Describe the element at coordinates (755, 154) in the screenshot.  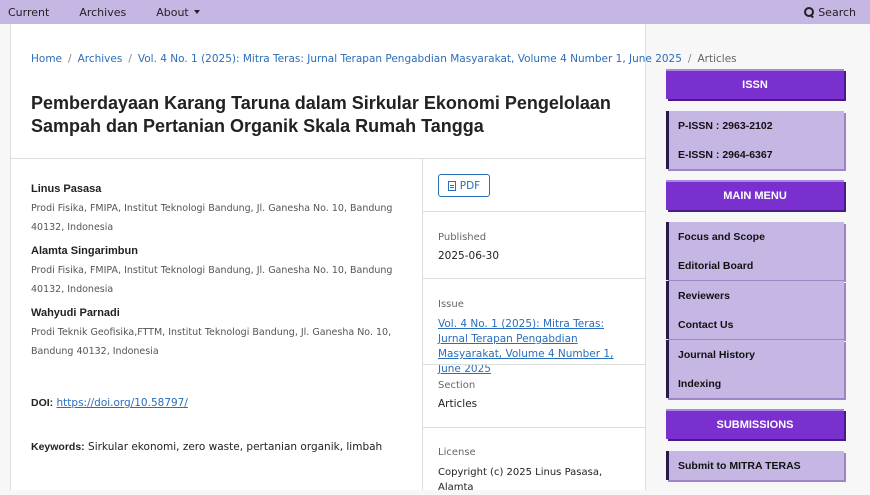
I see `eissn-item: E-ISSN : 2964-6367` at that location.